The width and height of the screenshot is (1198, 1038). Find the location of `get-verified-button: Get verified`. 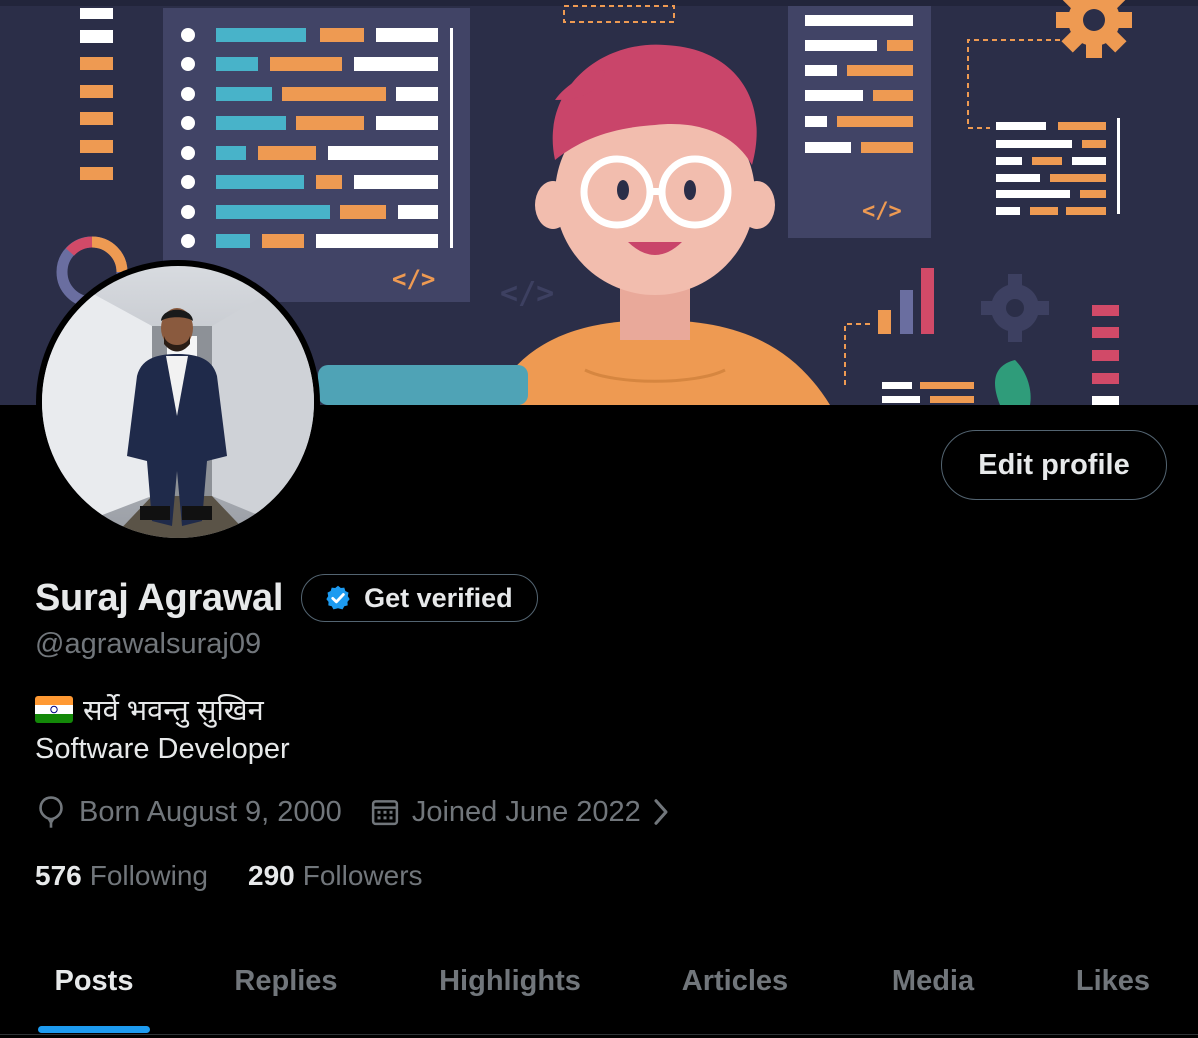

get-verified-button: Get verified is located at coordinates (419, 598).